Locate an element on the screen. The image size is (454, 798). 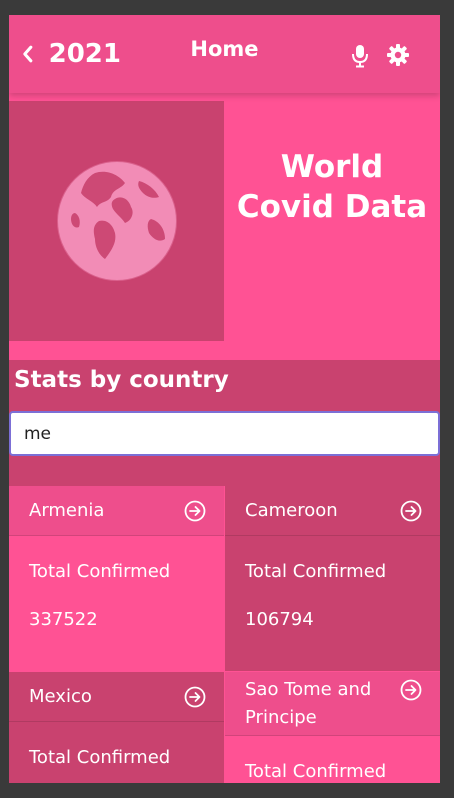
card-header-mexico: Mexico is located at coordinates (116, 697).